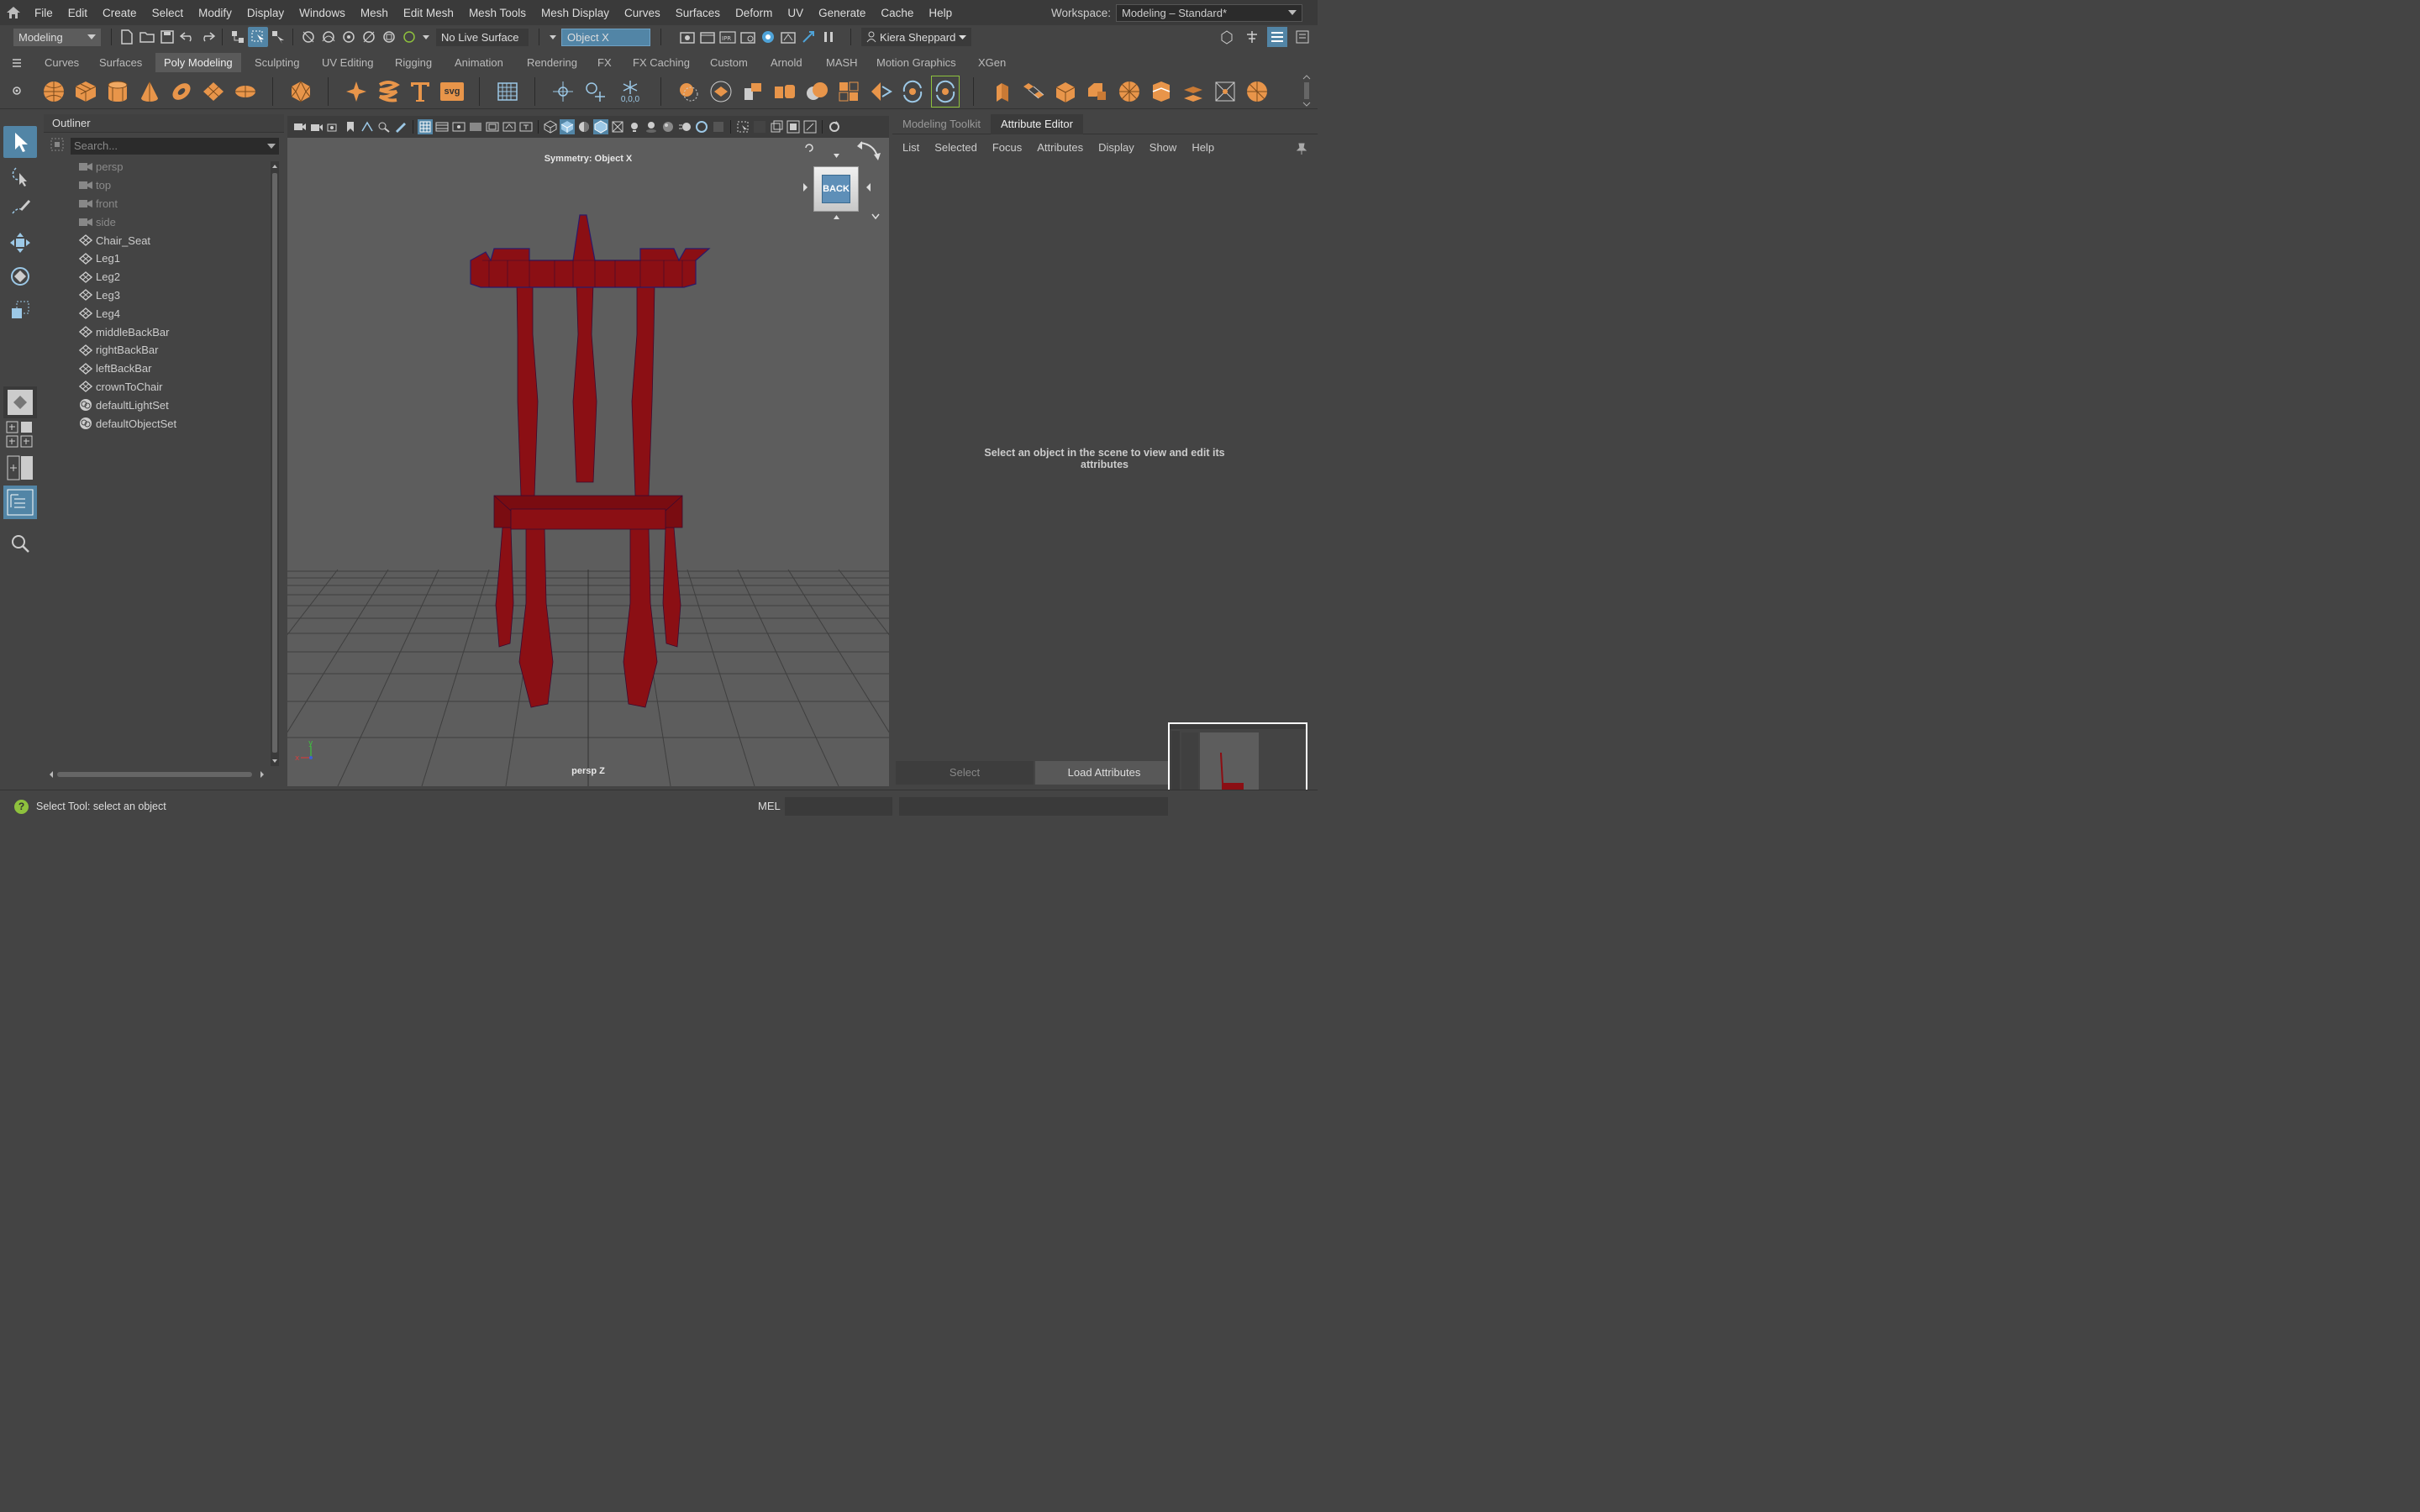 This screenshot has height=1512, width=2420. Describe the element at coordinates (157, 185) in the screenshot. I see `outliner-item-top: top` at that location.